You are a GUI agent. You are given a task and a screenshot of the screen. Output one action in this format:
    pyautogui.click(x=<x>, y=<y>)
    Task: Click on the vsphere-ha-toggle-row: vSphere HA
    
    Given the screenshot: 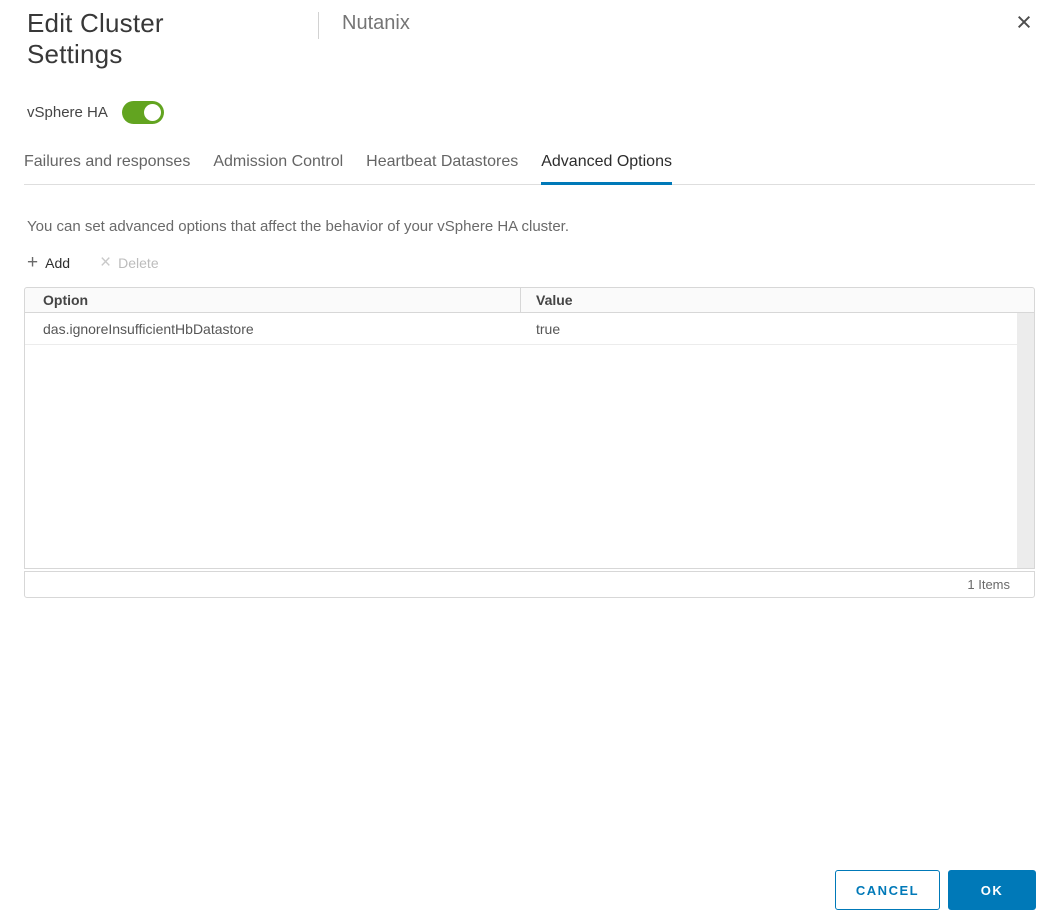 What is the action you would take?
    pyautogui.click(x=95, y=112)
    